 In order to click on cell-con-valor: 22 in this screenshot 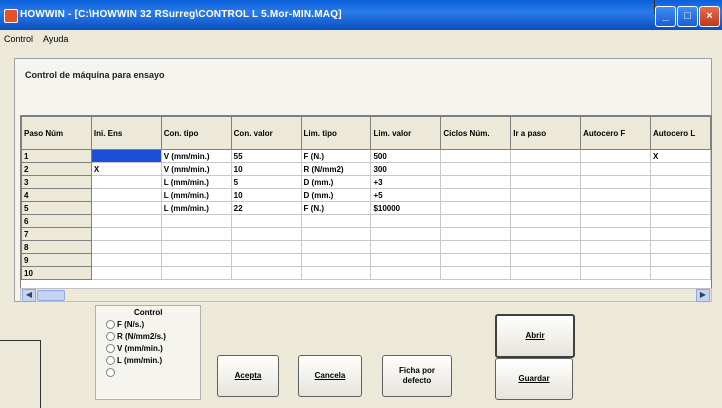, I will do `click(266, 208)`.